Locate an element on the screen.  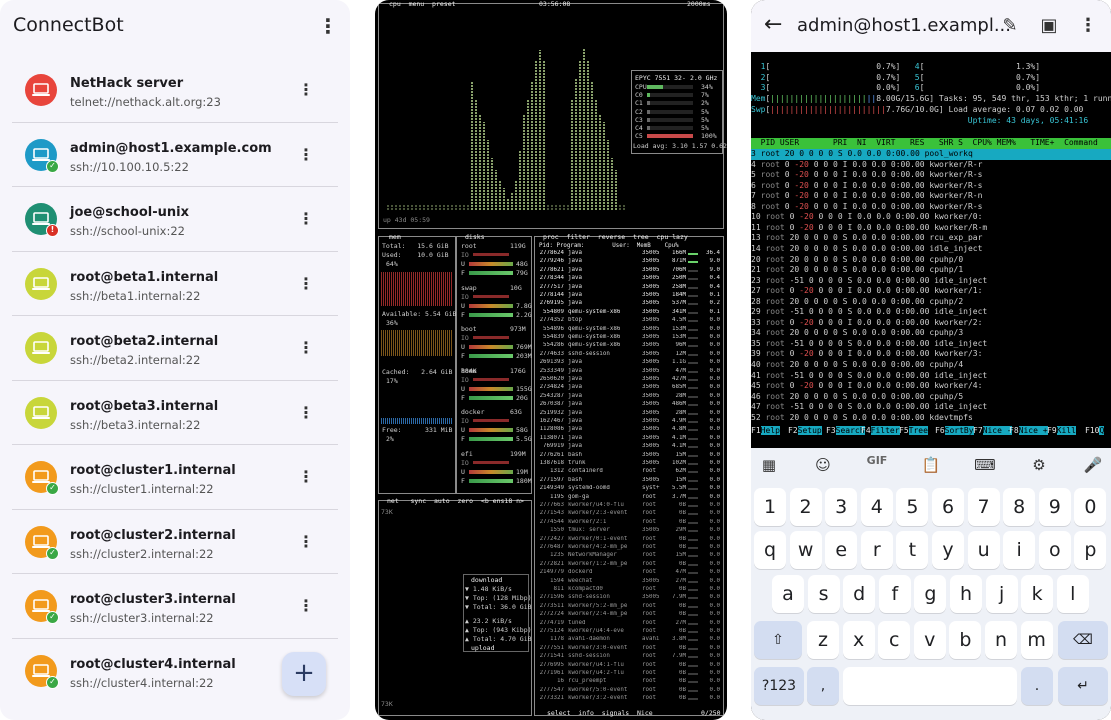
key-1: 1 is located at coordinates (770, 507).